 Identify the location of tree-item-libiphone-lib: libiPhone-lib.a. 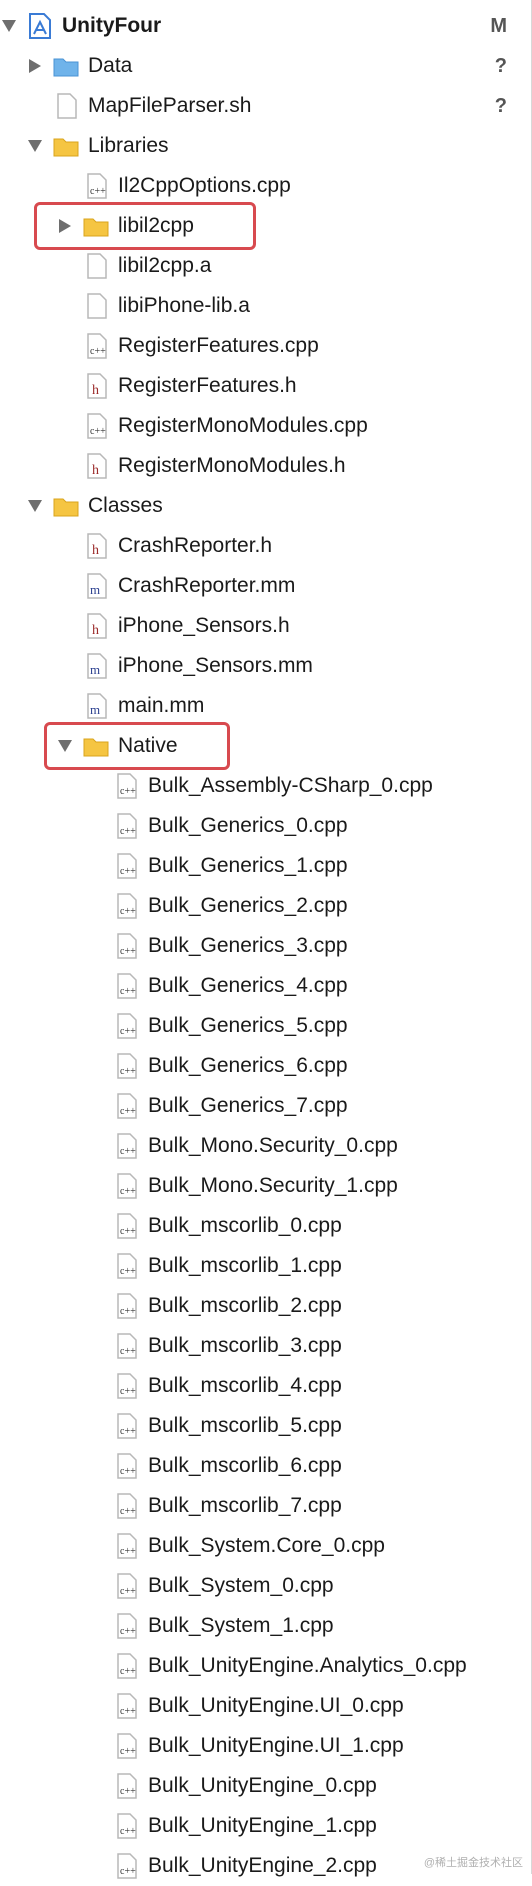
(265, 306).